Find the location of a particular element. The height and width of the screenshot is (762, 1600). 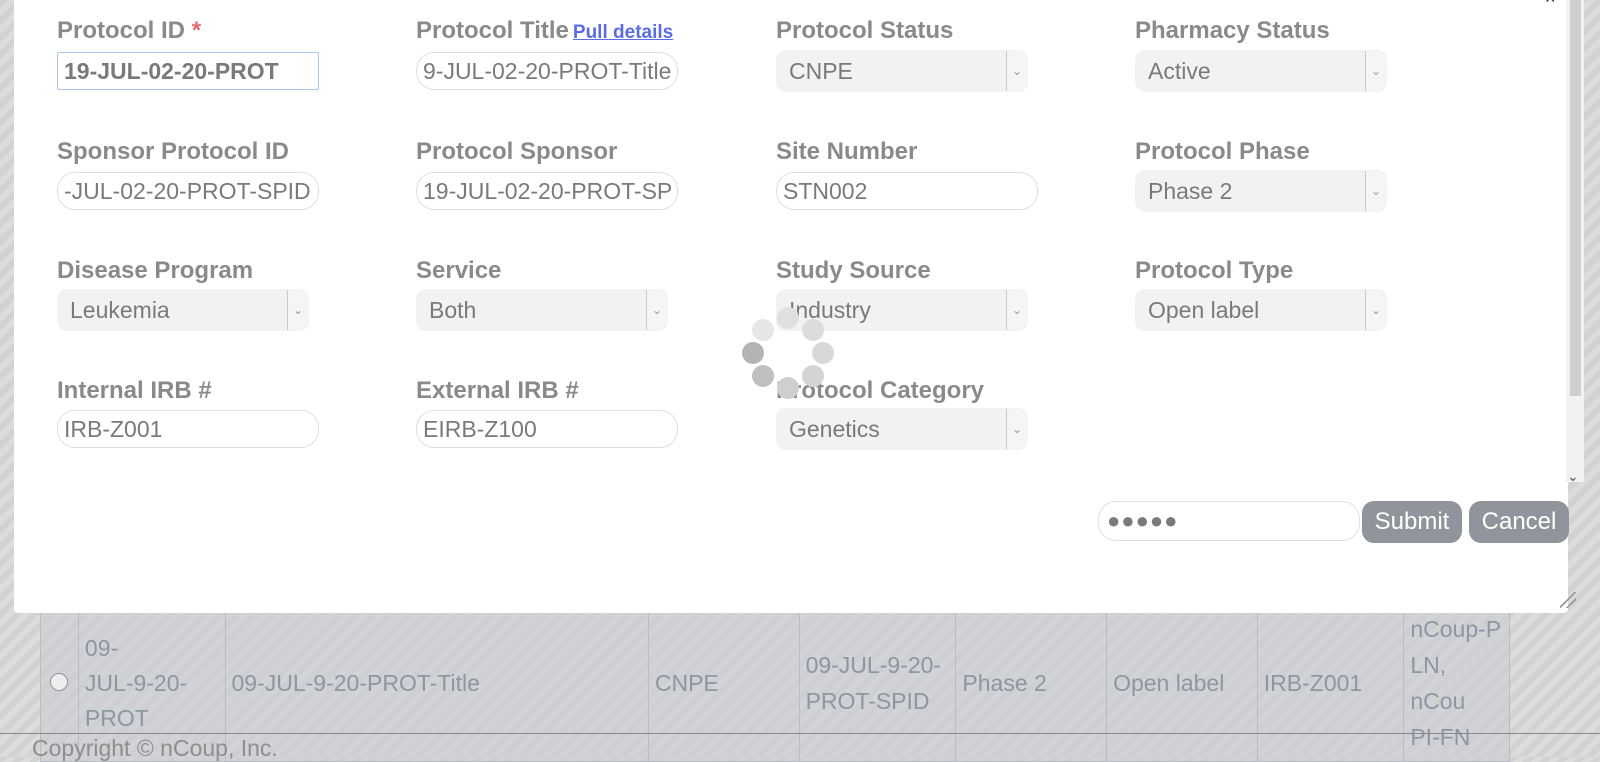

disease-program-field: Disease Program is located at coordinates (155, 271).